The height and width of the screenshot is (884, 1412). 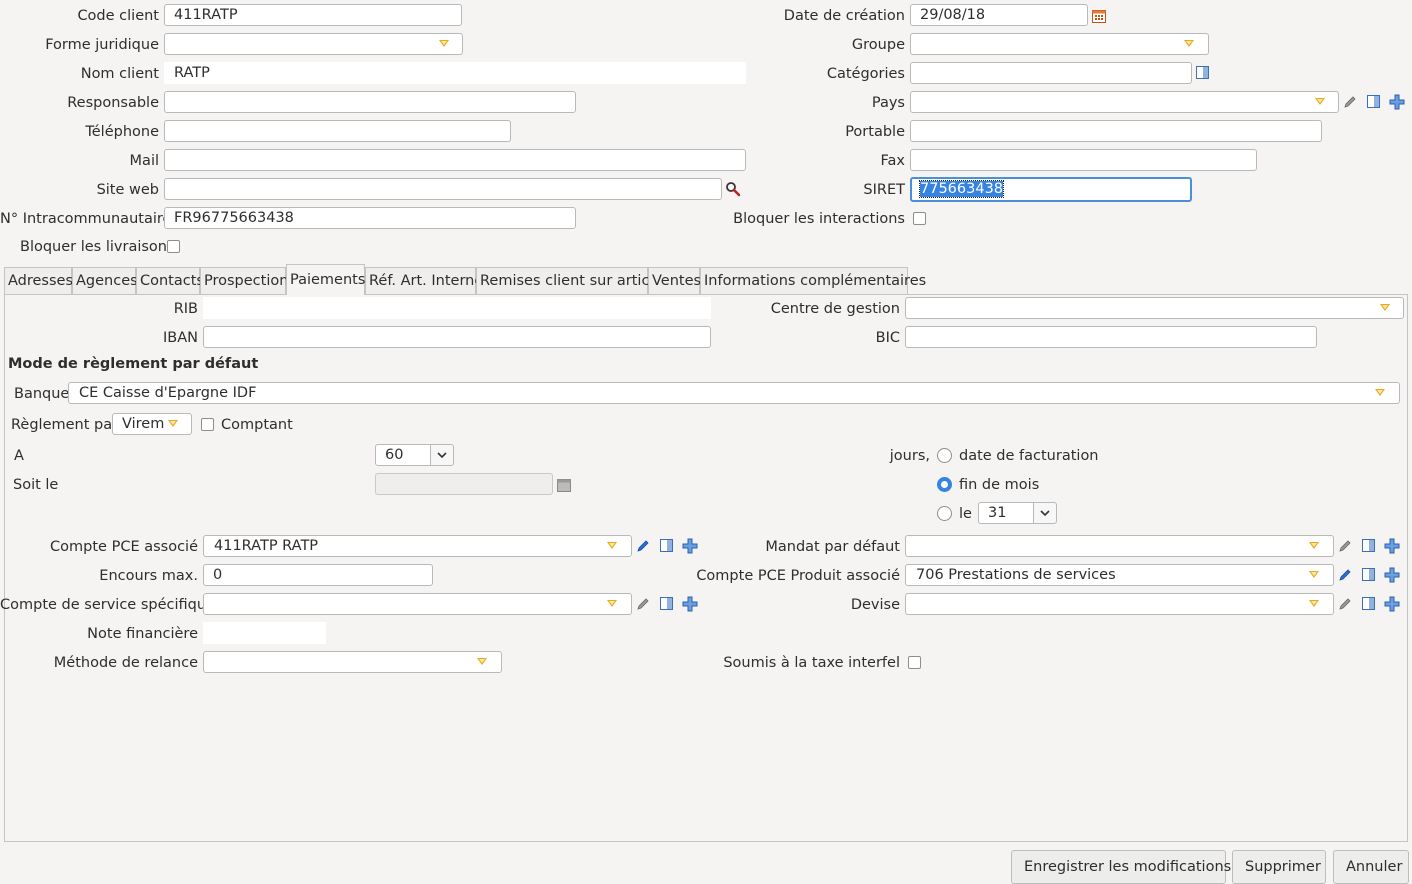 I want to click on pays-label: Pays, so click(x=888, y=103).